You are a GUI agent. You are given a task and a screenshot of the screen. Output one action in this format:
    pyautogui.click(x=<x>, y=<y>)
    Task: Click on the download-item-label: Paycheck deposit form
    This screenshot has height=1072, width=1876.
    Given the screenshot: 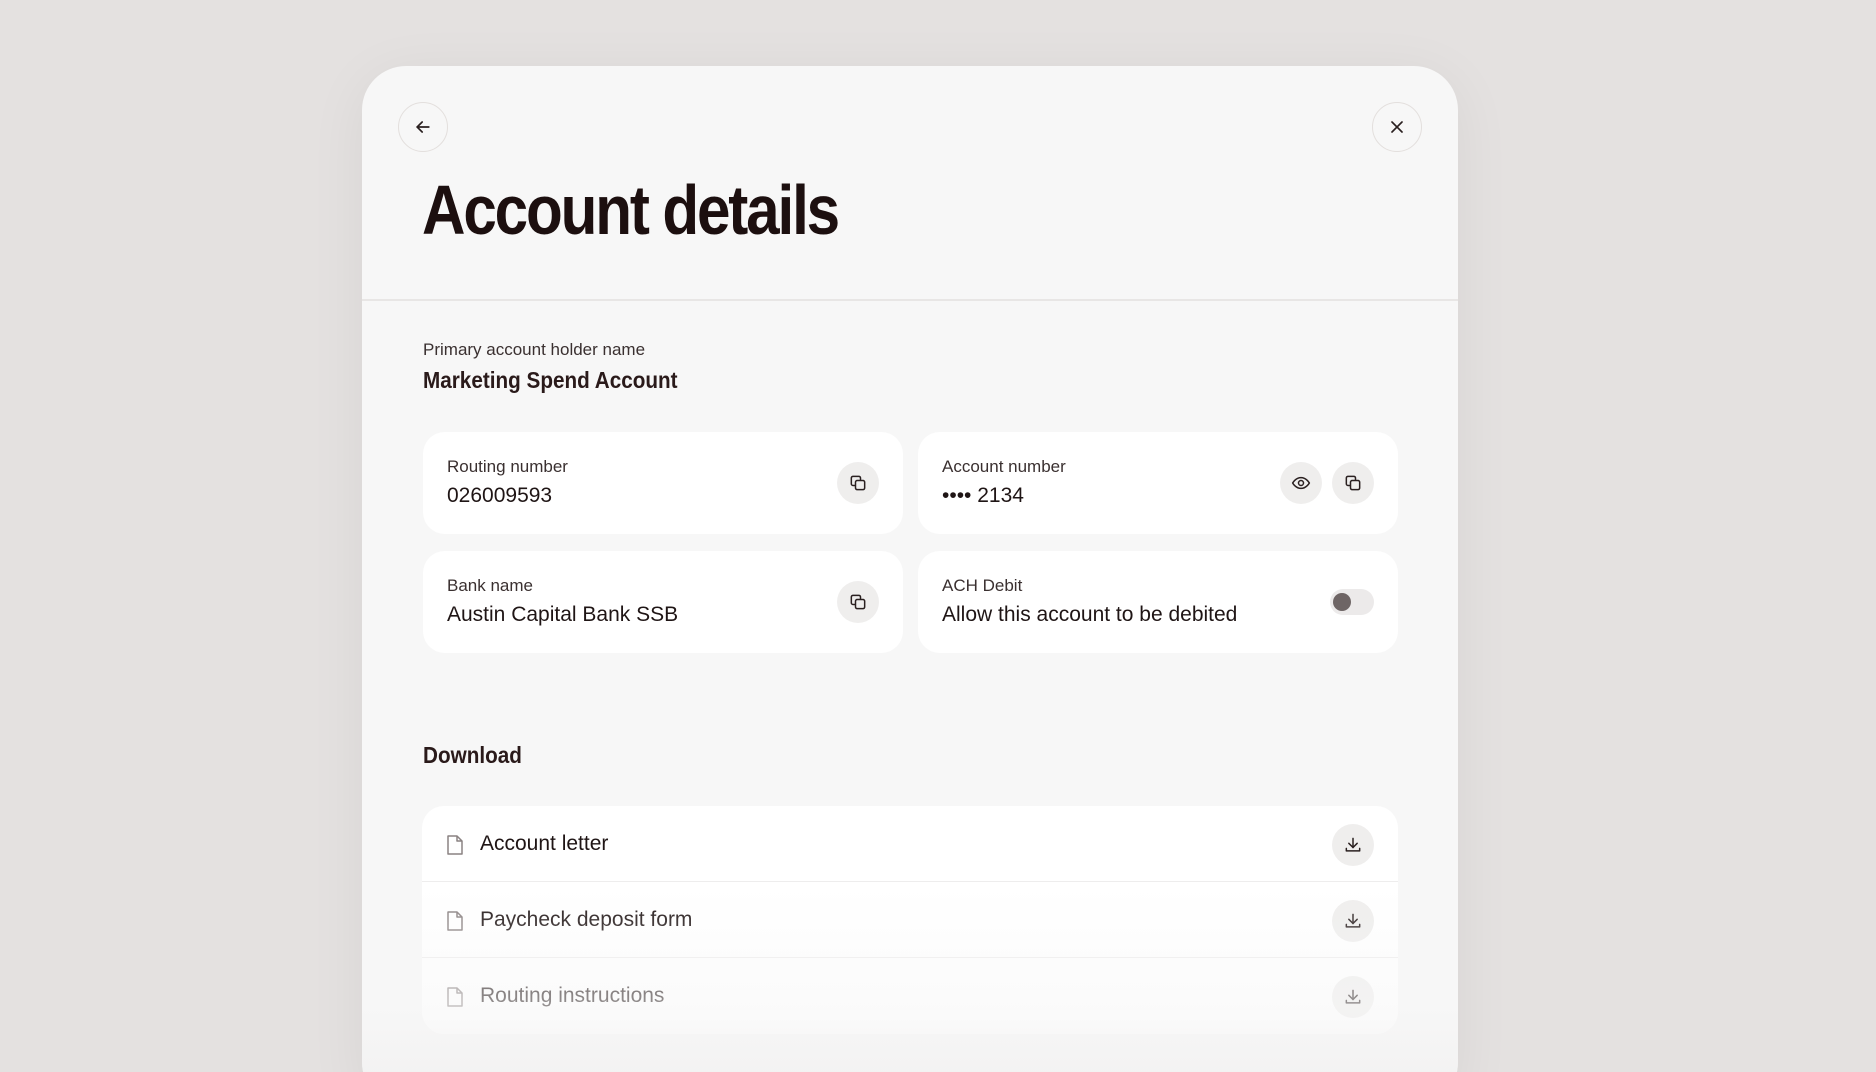 What is the action you would take?
    pyautogui.click(x=586, y=919)
    